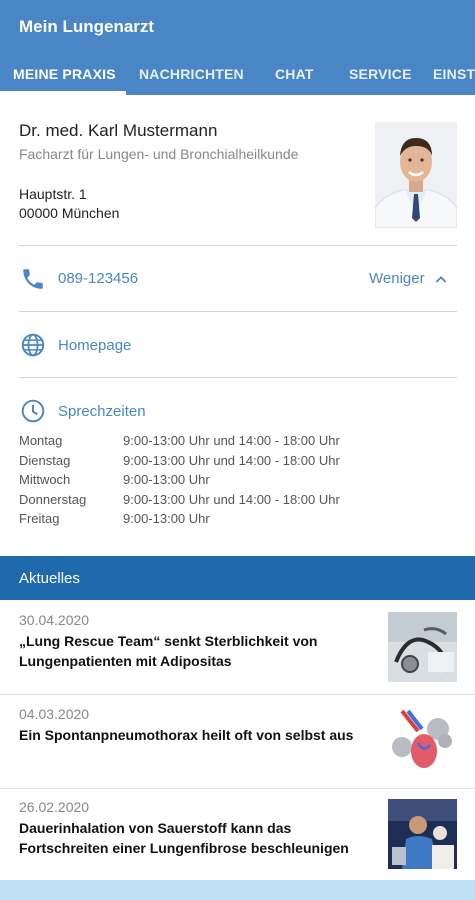  What do you see at coordinates (39, 518) in the screenshot?
I see `hours-day: Freitag` at bounding box center [39, 518].